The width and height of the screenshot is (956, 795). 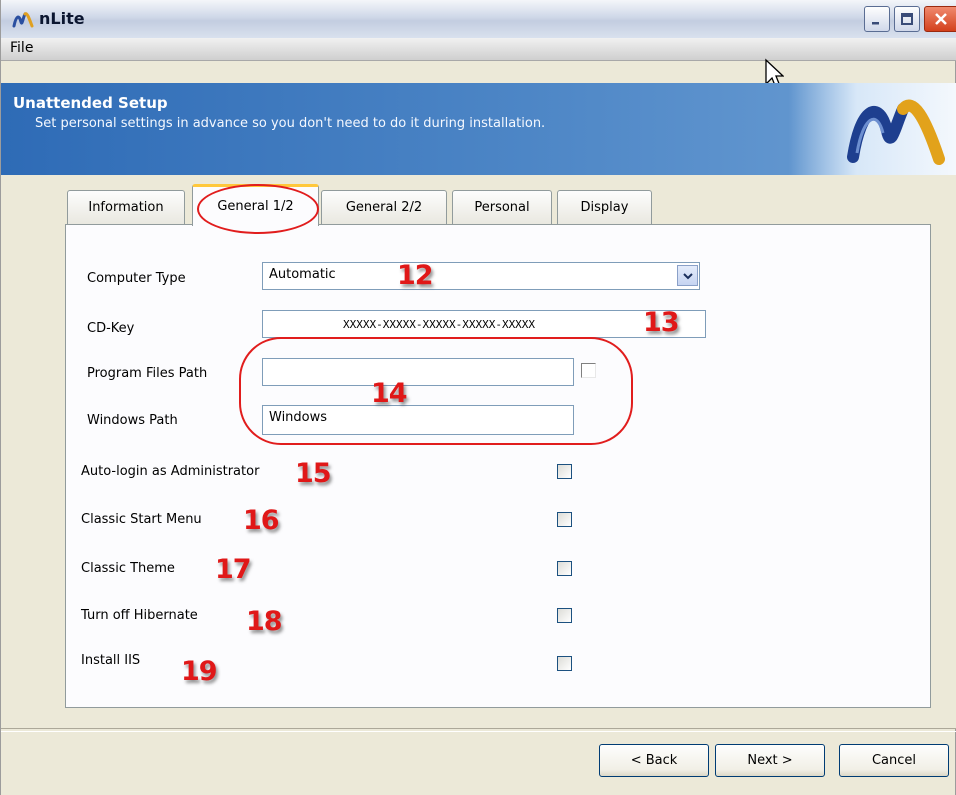 What do you see at coordinates (894, 760) in the screenshot?
I see `cancel-button: Cancel` at bounding box center [894, 760].